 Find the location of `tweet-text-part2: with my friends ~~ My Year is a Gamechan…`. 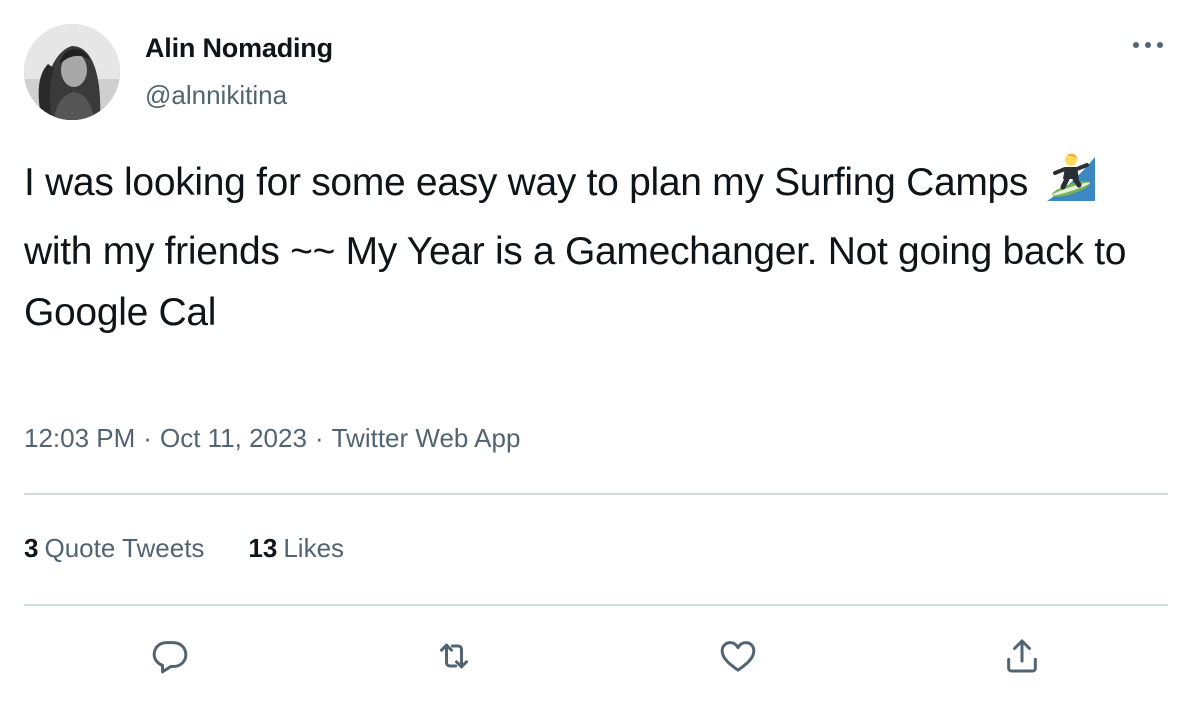

tweet-text-part2: with my friends ~~ My Year is a Gamechan… is located at coordinates (575, 282).